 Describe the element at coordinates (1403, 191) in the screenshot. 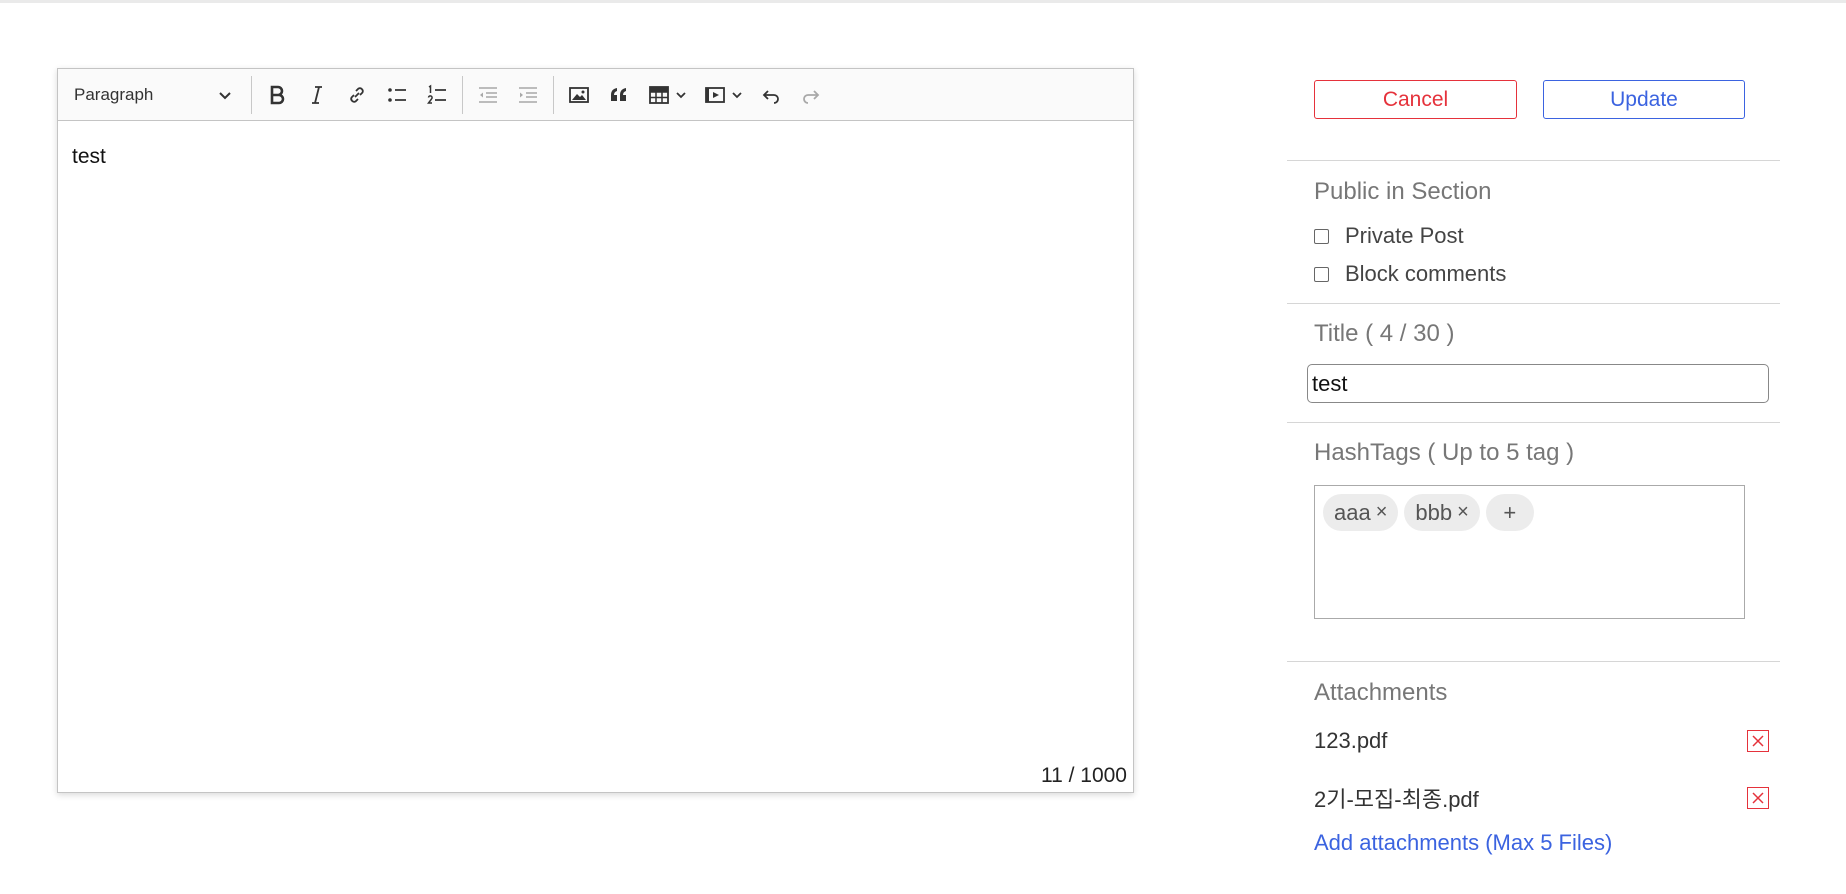

I see `visibility-section-title: Public in Section` at that location.